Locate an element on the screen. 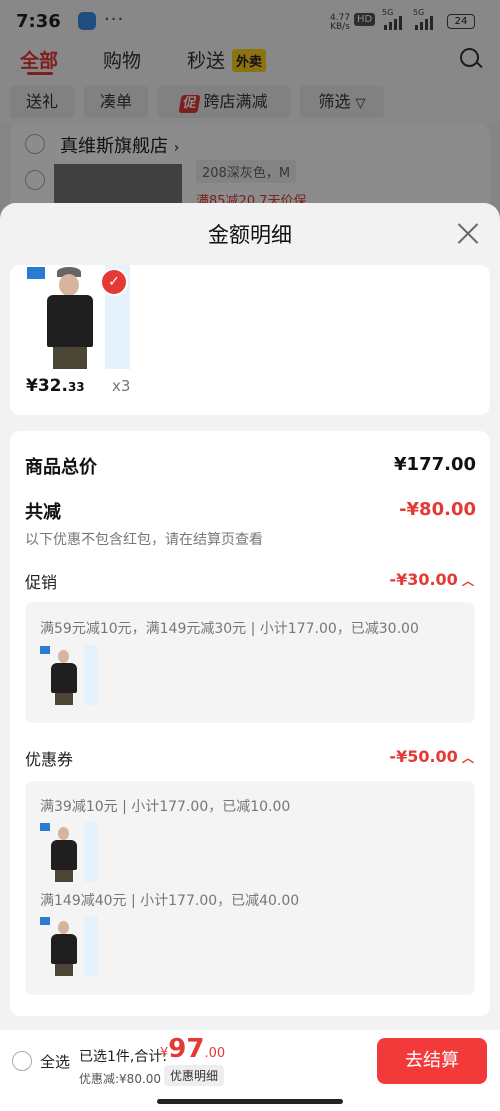 The image size is (500, 1111). promo-detail: 满59元减10元，满149元减30元 | 小计177.00，已减30.00 is located at coordinates (229, 629).